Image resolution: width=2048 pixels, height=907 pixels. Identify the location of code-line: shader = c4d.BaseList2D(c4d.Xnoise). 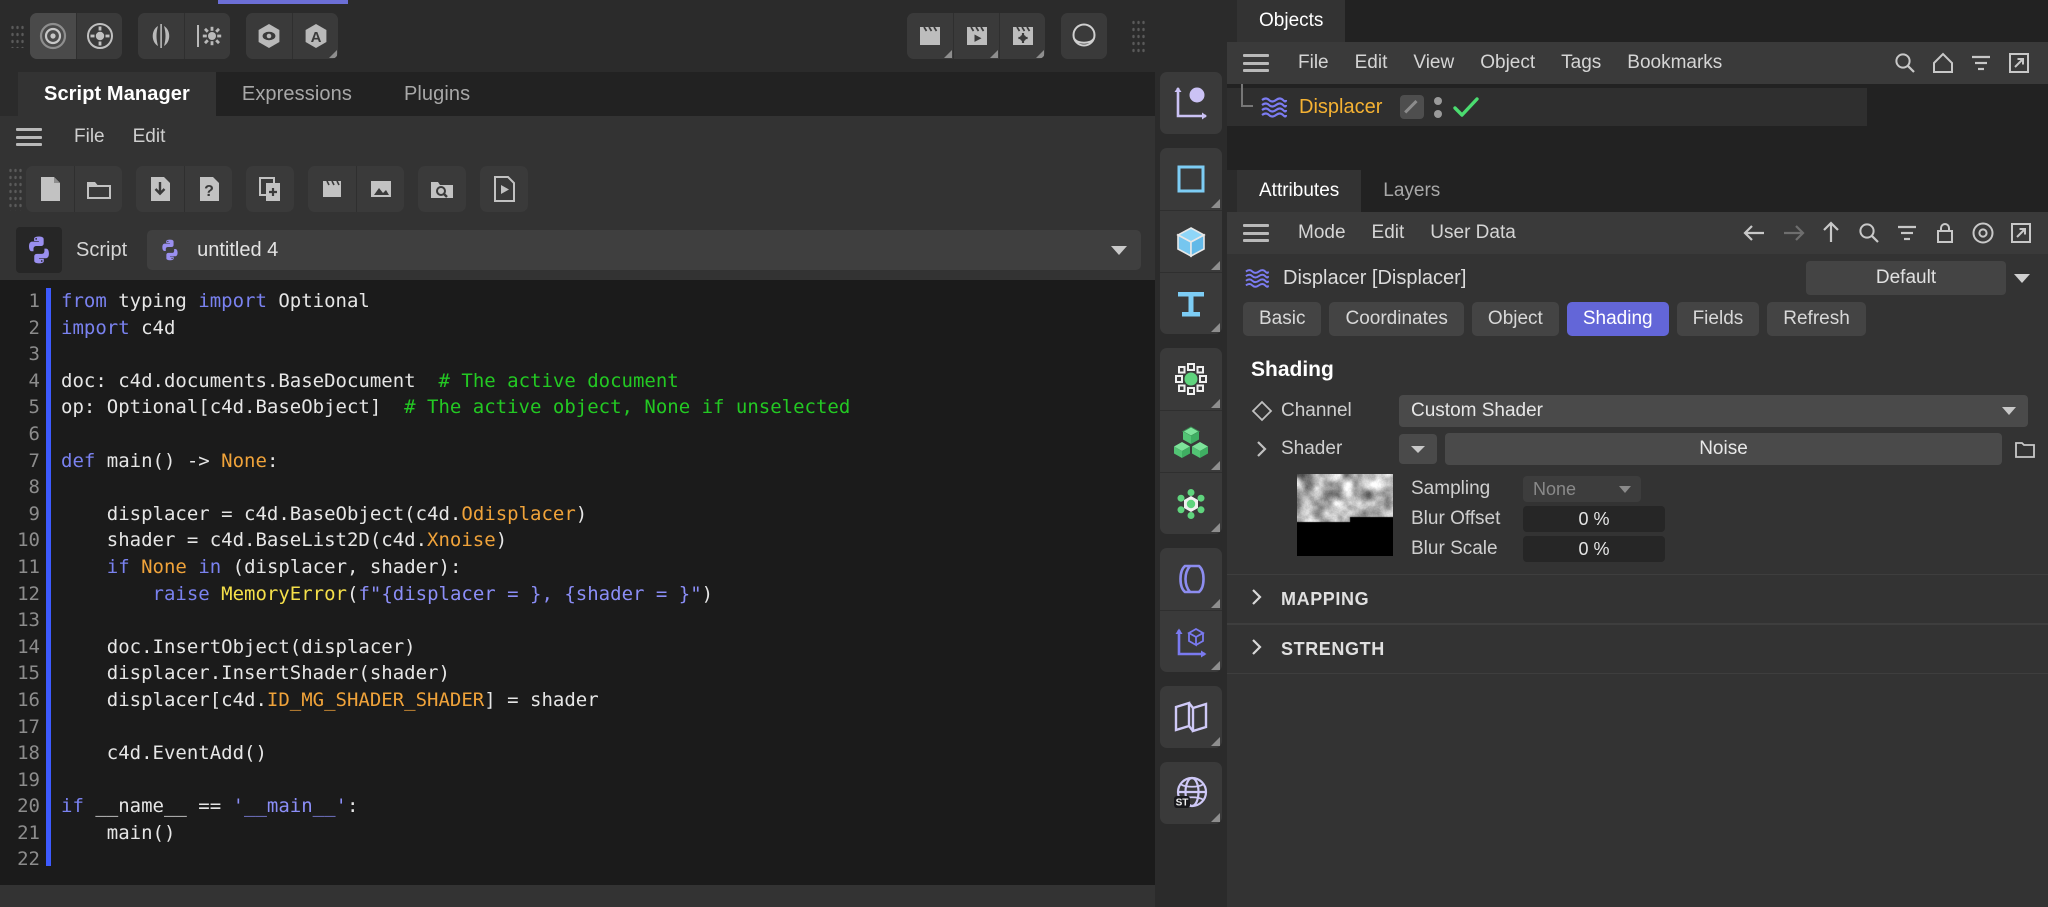
(284, 540).